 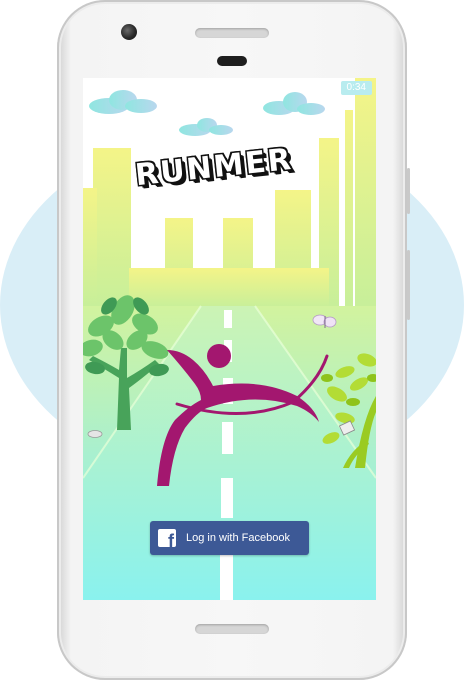 What do you see at coordinates (238, 538) in the screenshot?
I see `facebook-login-label: Log in with Facebook` at bounding box center [238, 538].